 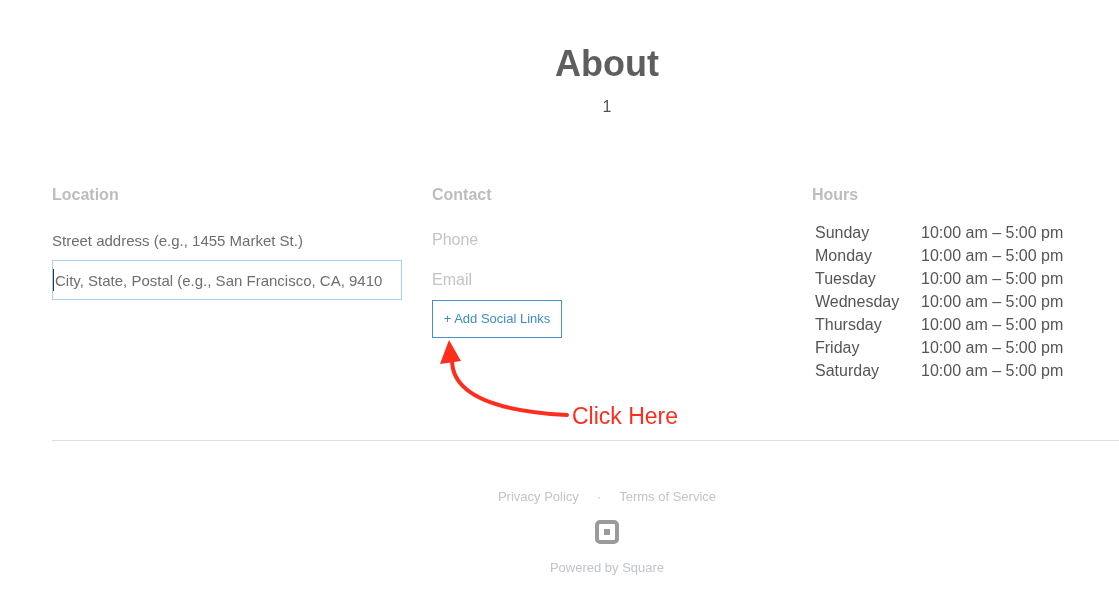 What do you see at coordinates (668, 497) in the screenshot?
I see `footer-link: Terms of Service` at bounding box center [668, 497].